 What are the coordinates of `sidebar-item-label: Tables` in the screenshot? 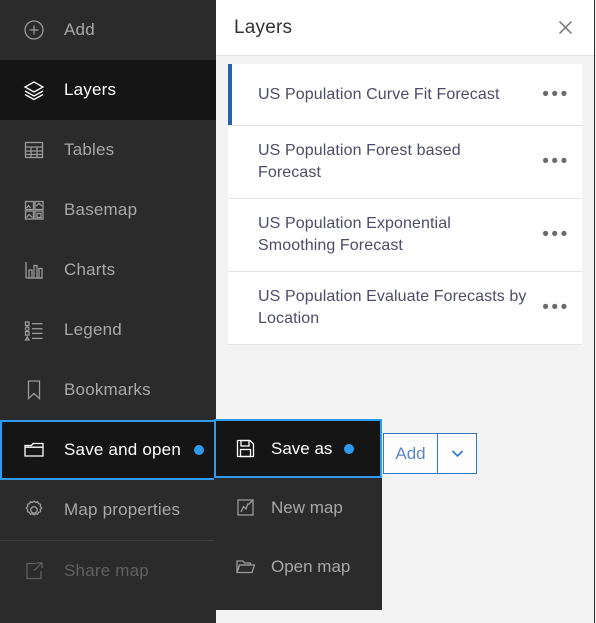 It's located at (89, 149).